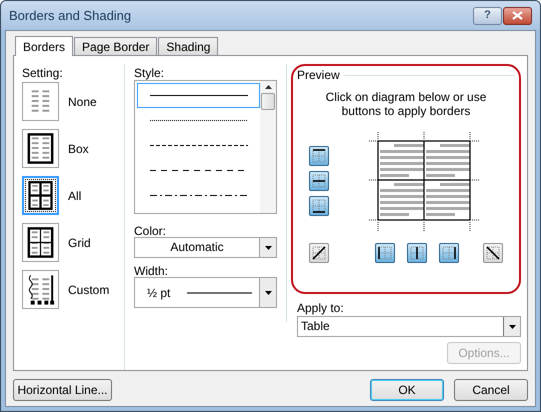 The image size is (541, 412). I want to click on right-border-icon, so click(449, 253).